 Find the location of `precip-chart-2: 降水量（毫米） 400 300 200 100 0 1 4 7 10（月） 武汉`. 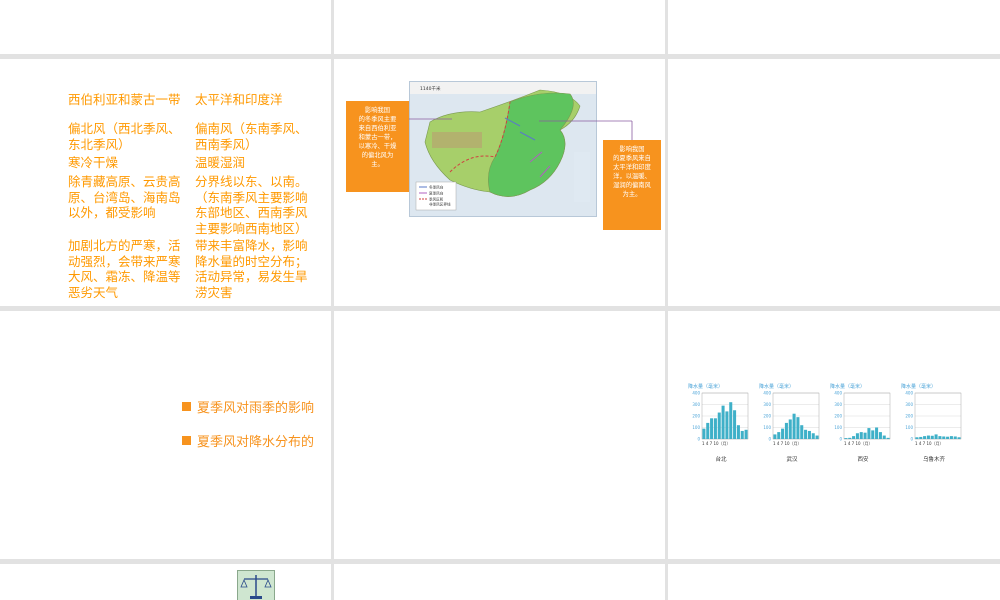

precip-chart-2: 降水量（毫米） 400 300 200 100 0 1 4 7 10（月） 武汉 is located at coordinates (792, 423).